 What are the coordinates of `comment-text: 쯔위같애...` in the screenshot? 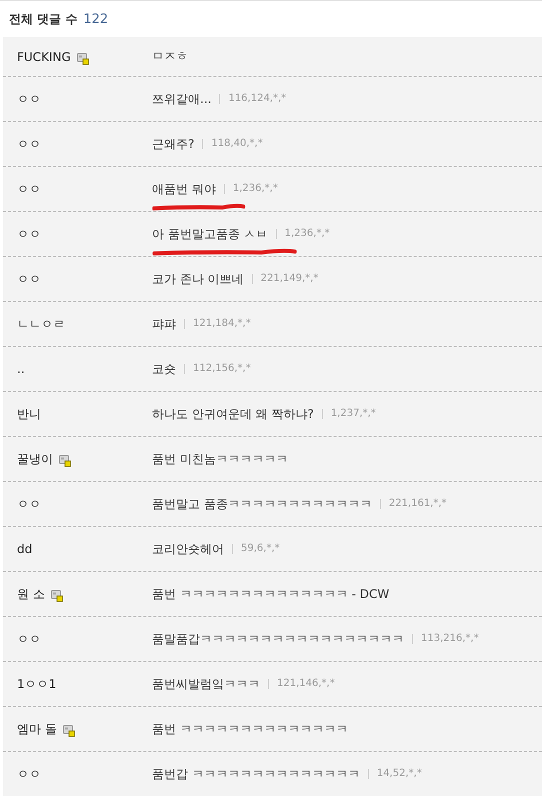 It's located at (182, 99).